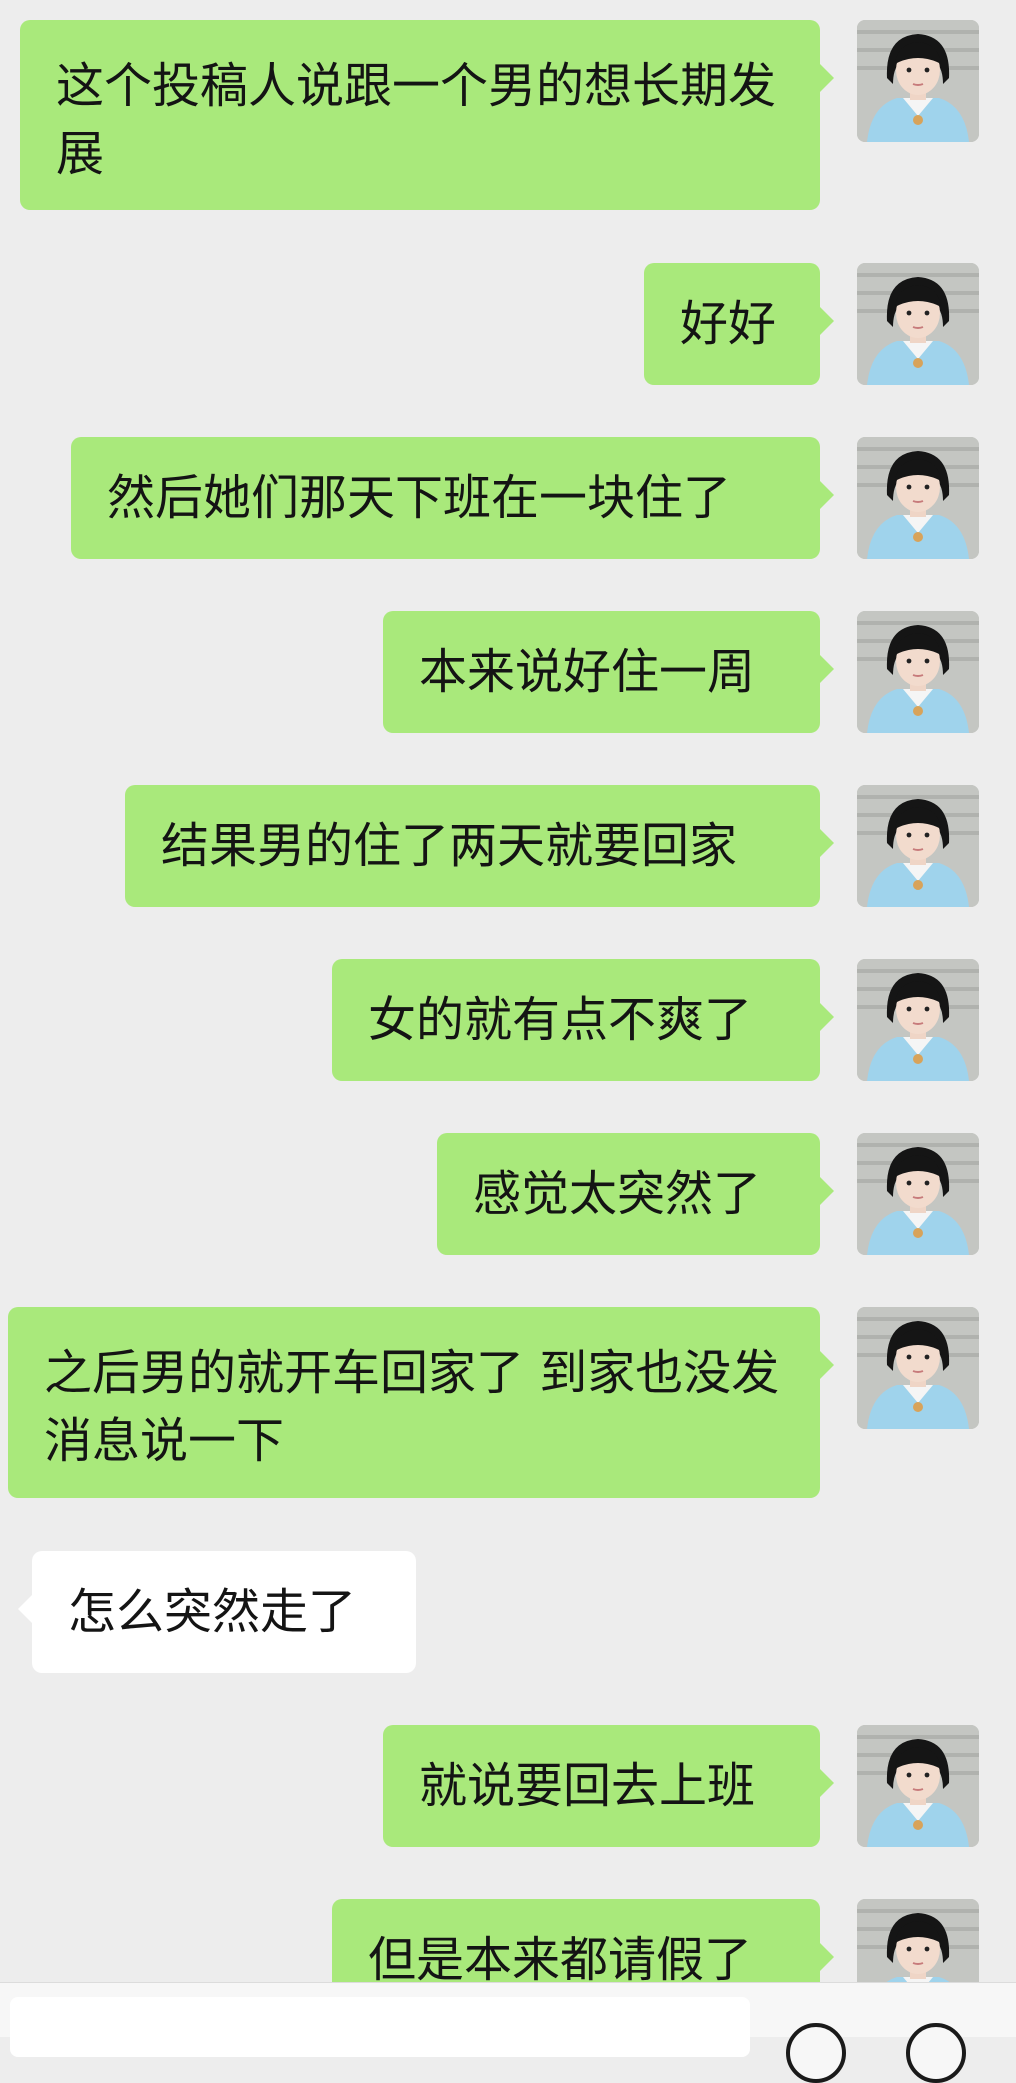 The height and width of the screenshot is (2083, 1016). Describe the element at coordinates (212, 1612) in the screenshot. I see `message-text: 怎么突然走了` at that location.